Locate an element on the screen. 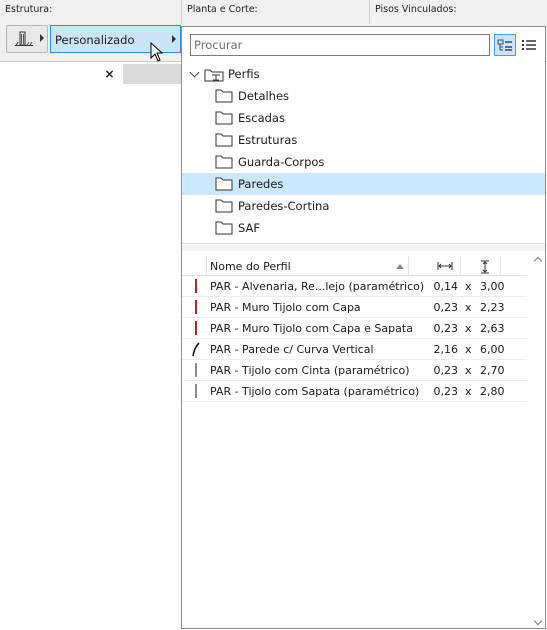 The height and width of the screenshot is (630, 547). profile-width: 2,16 is located at coordinates (446, 349).